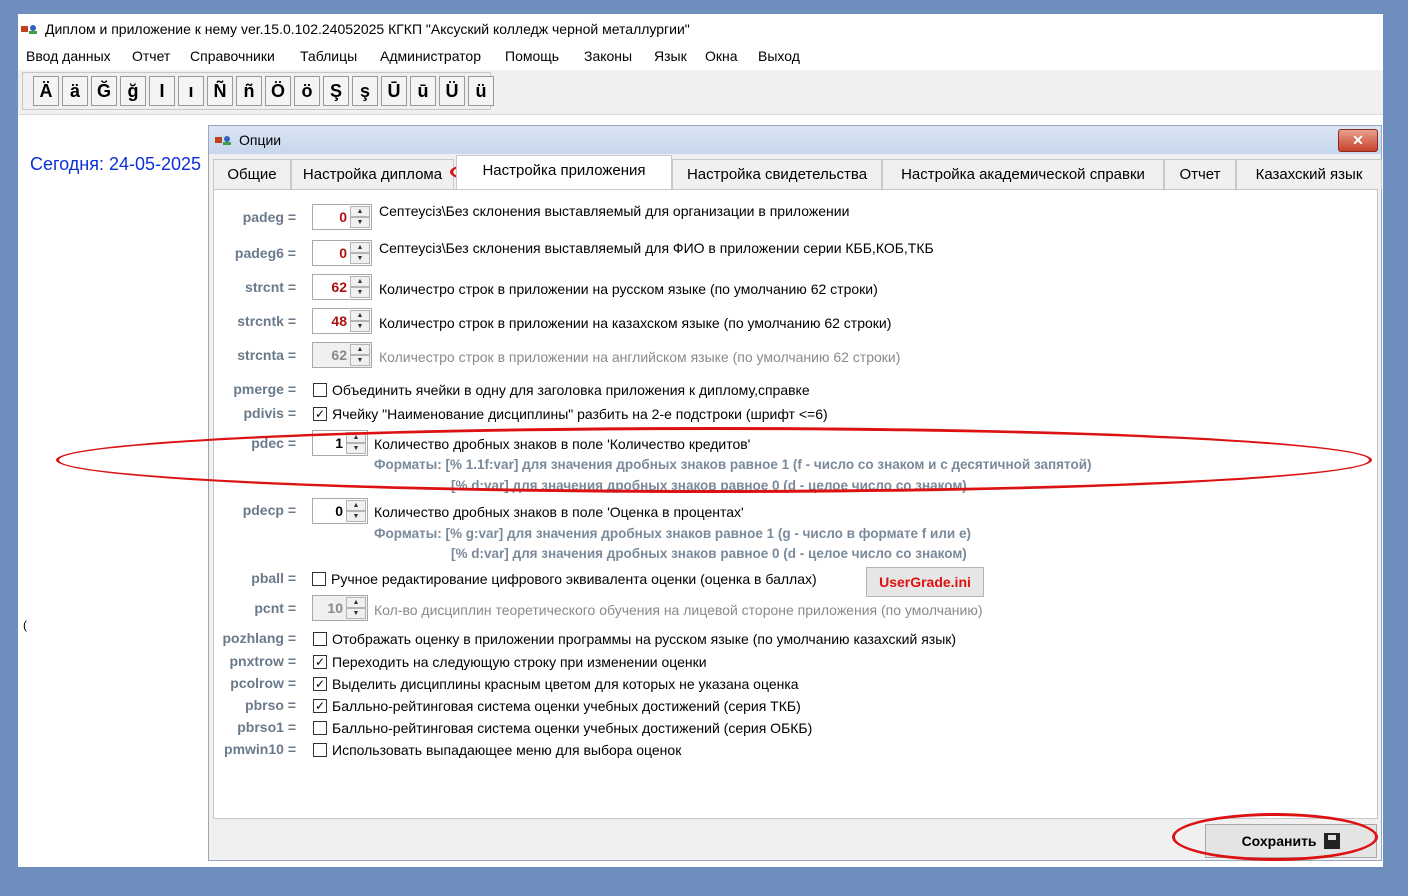  I want to click on char-button: ü, so click(481, 91).